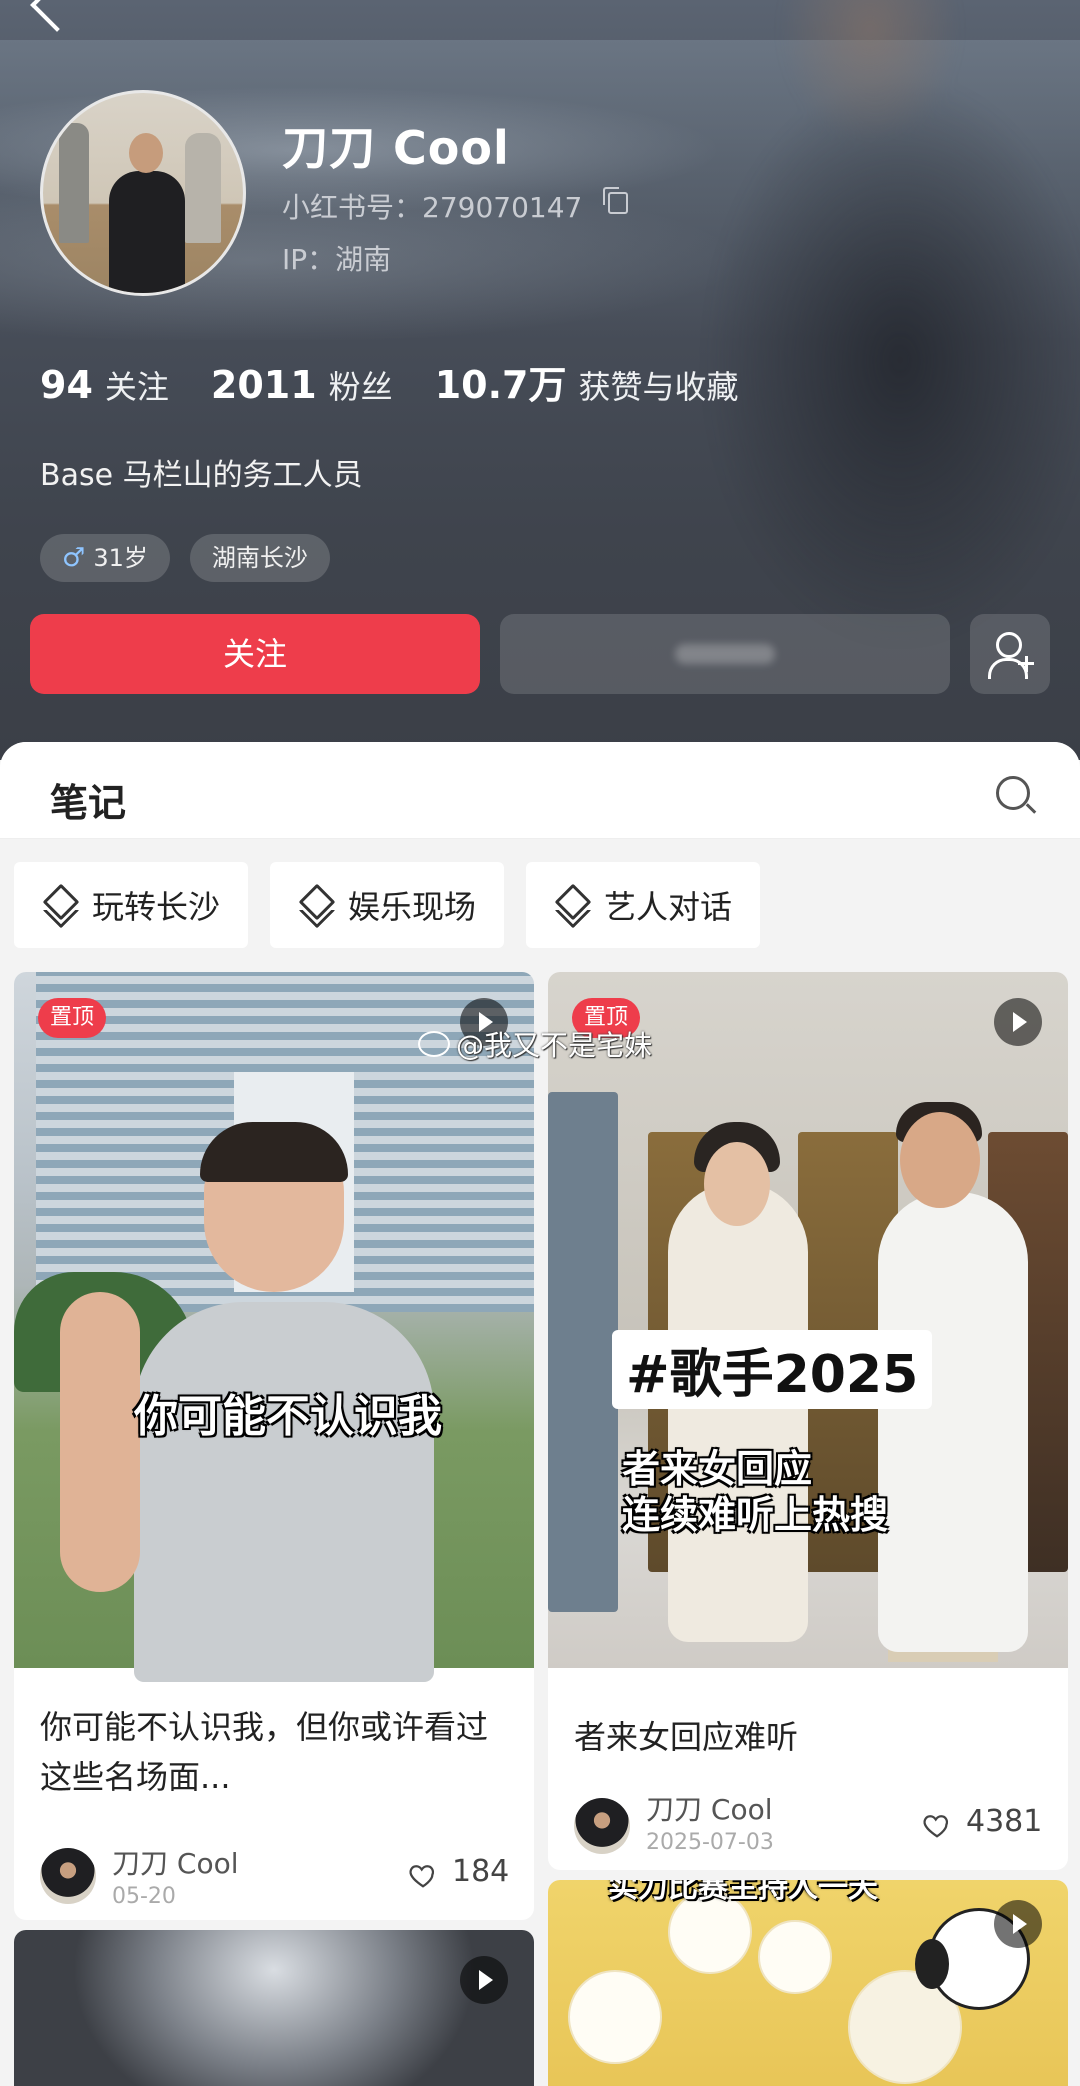 The height and width of the screenshot is (2086, 1080). What do you see at coordinates (434, 1044) in the screenshot?
I see `weibo-icon` at bounding box center [434, 1044].